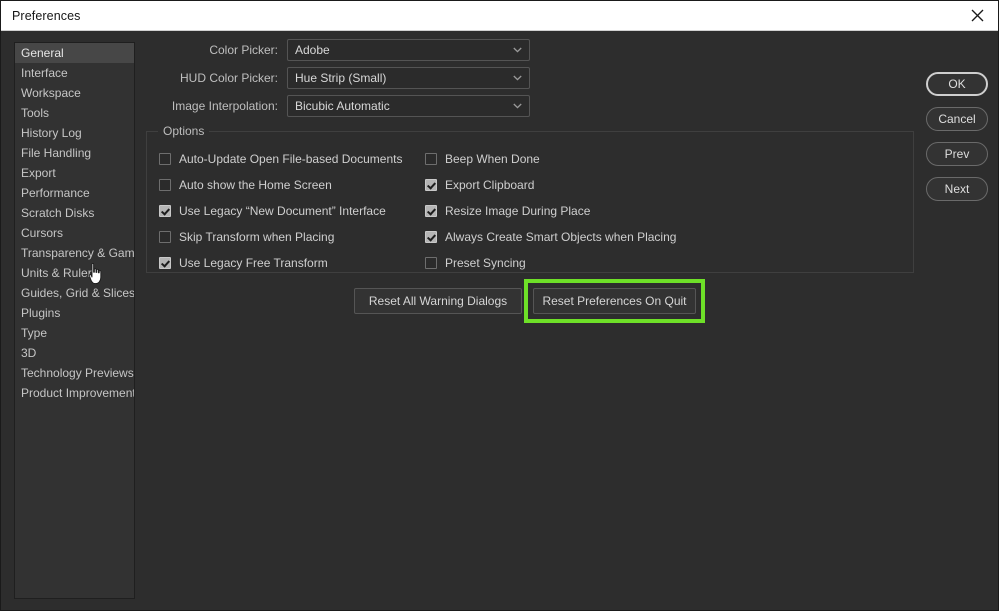 This screenshot has width=999, height=611. Describe the element at coordinates (184, 131) in the screenshot. I see `options-group-title: Options` at that location.